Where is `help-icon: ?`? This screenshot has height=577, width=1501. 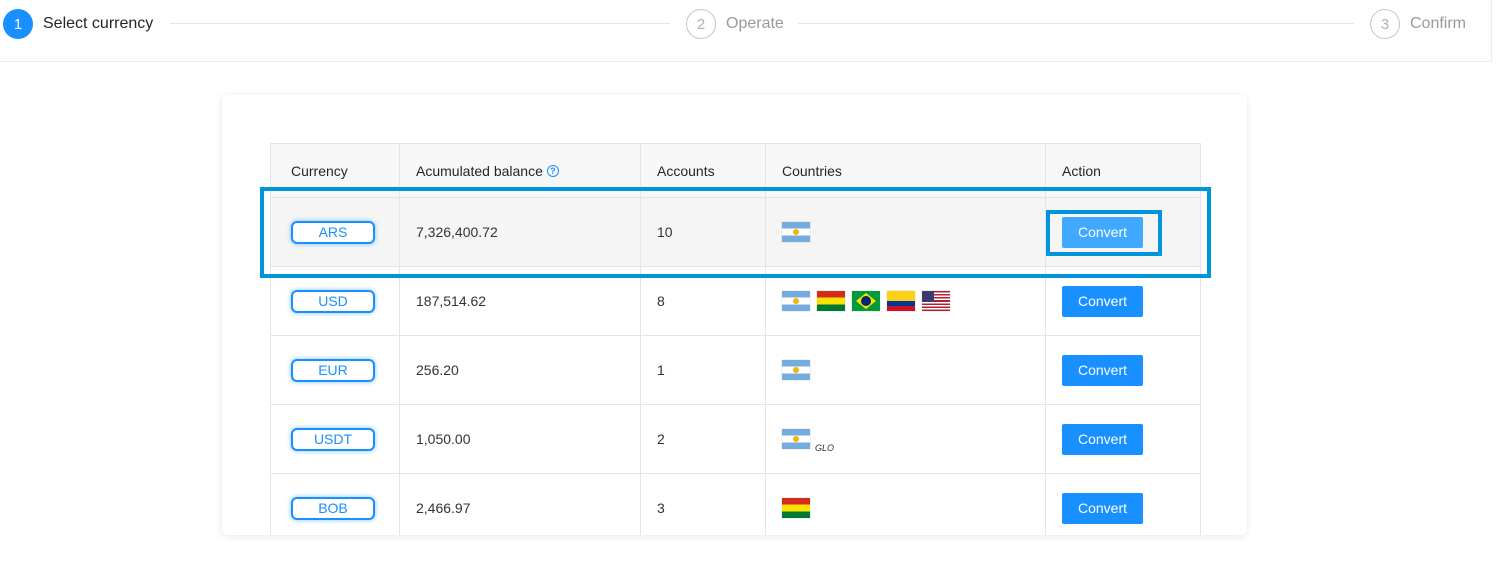
help-icon: ? is located at coordinates (552, 170).